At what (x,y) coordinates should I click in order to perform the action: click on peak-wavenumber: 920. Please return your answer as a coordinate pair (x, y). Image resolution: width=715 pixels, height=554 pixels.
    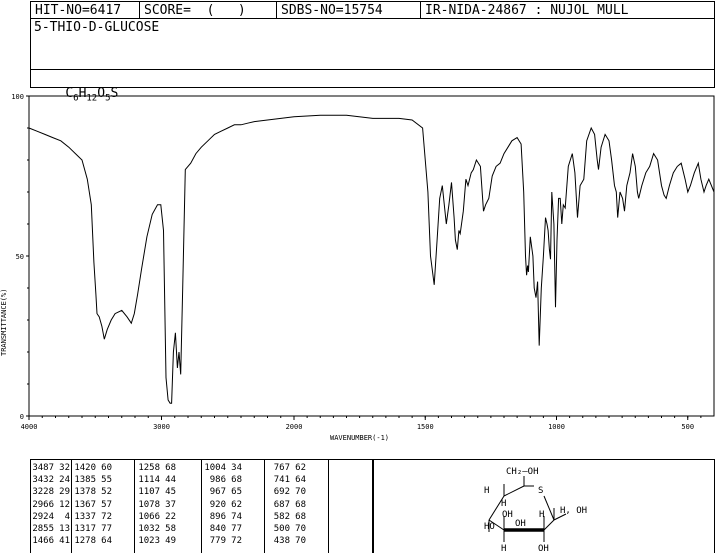
    Looking at the image, I should click on (217, 504).